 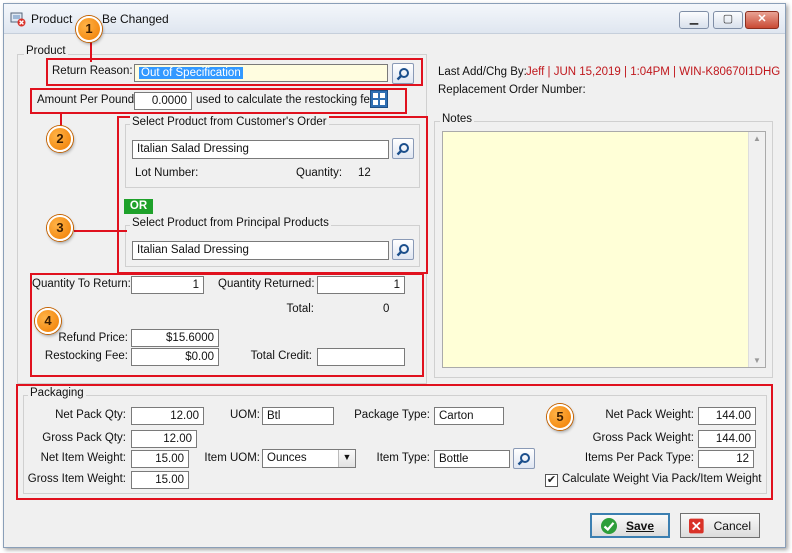 I want to click on notes-scrollbar: ▲ ▼, so click(x=756, y=249).